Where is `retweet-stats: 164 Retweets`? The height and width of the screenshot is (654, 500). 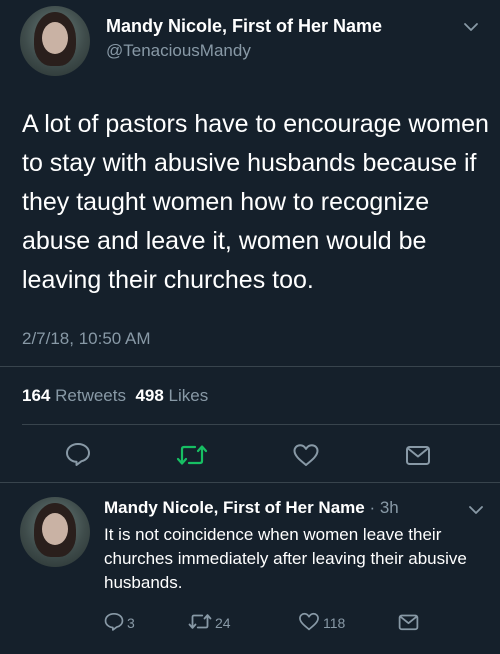 retweet-stats: 164 Retweets is located at coordinates (74, 395).